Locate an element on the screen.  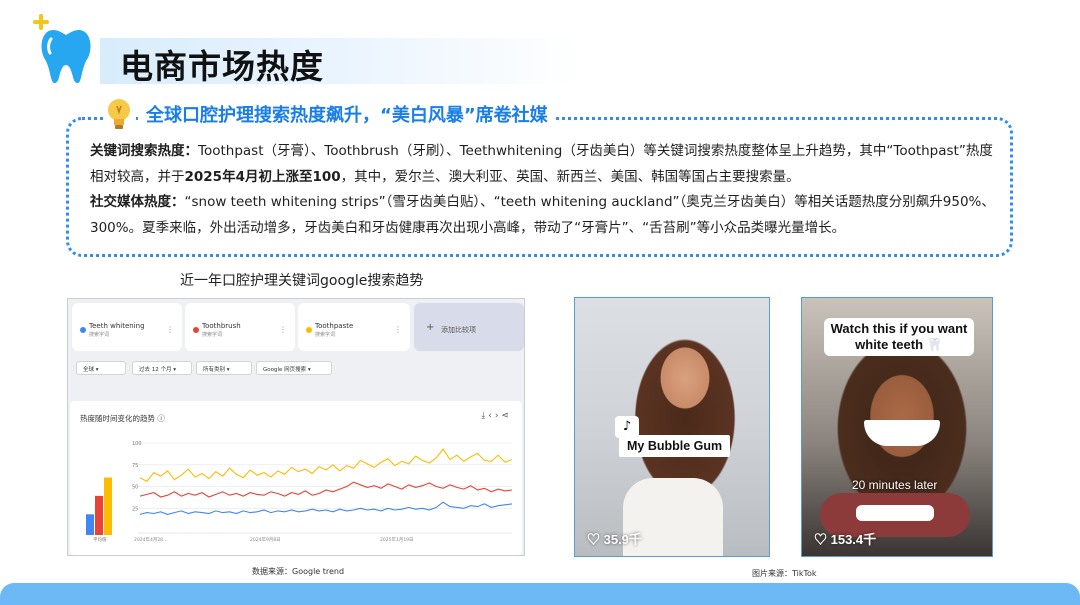
smile-shape is located at coordinates (902, 433).